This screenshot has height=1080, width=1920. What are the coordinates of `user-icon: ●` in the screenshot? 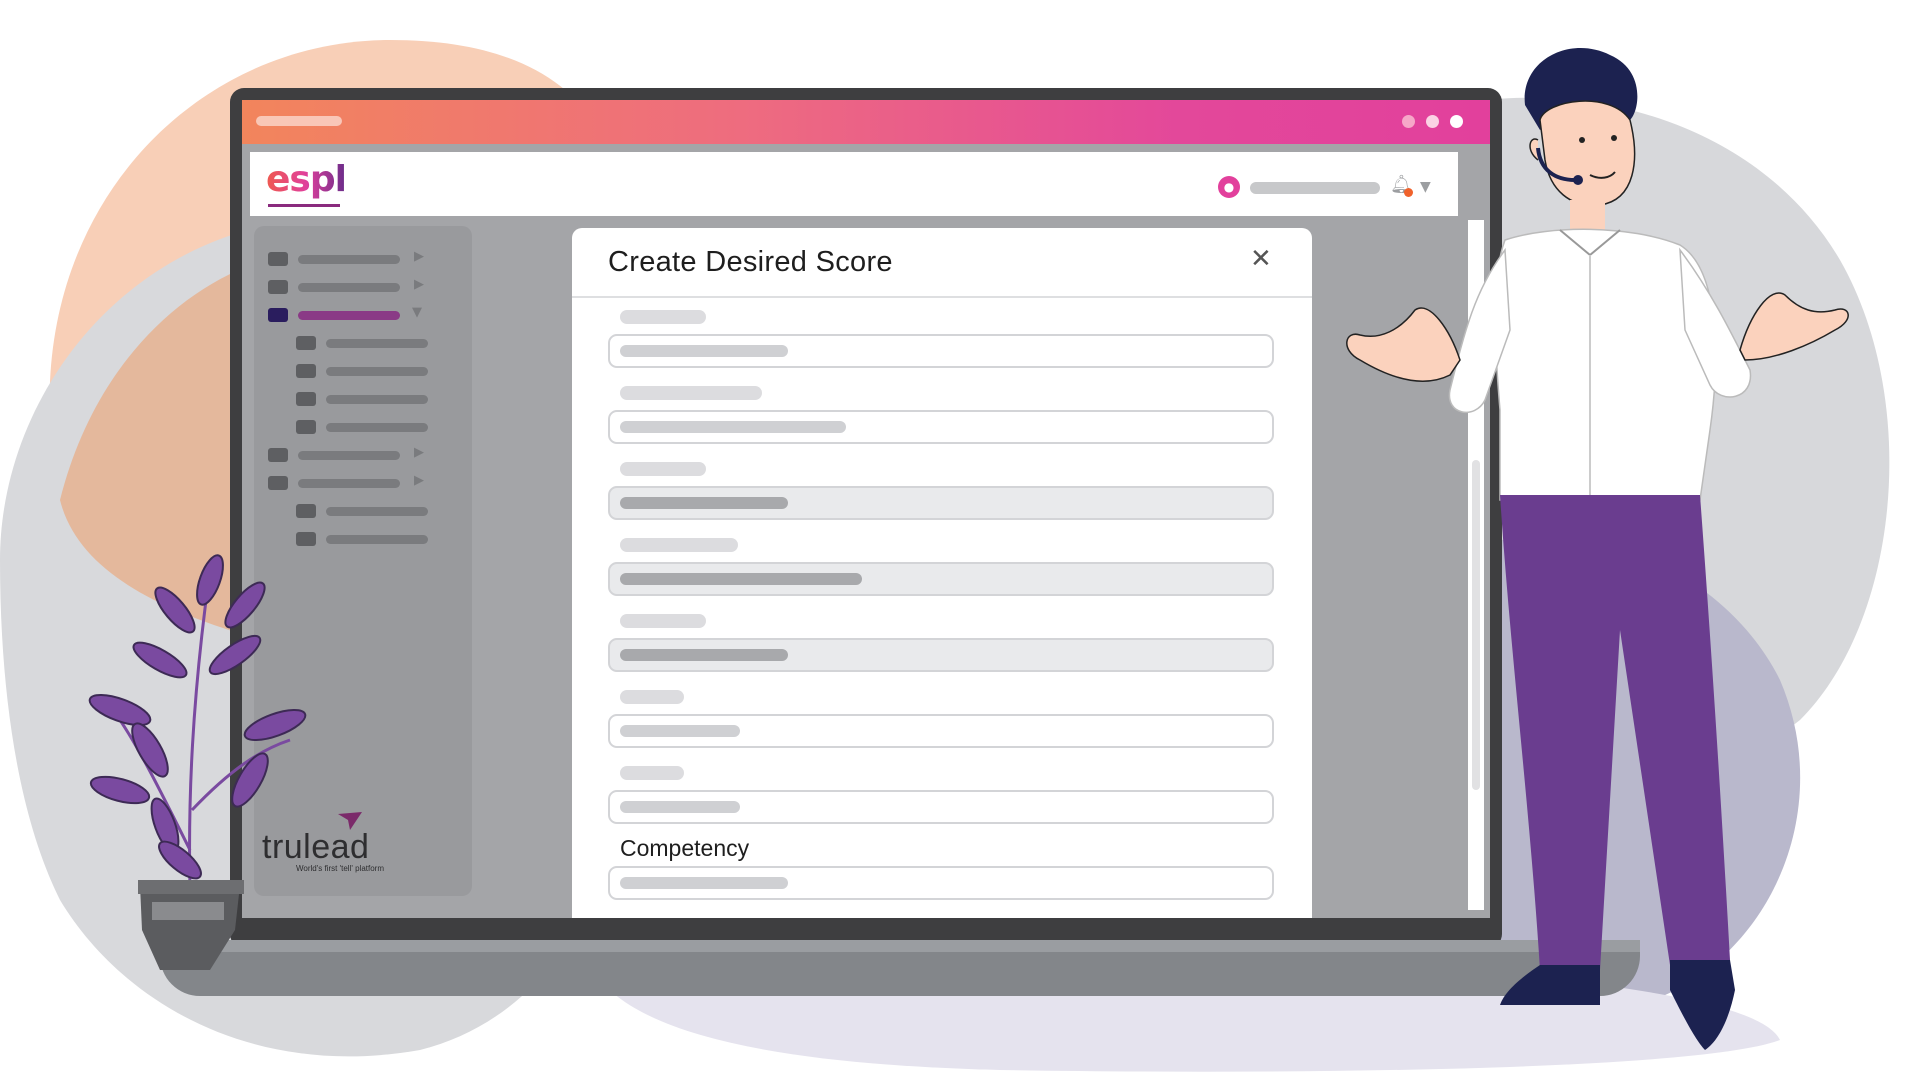 It's located at (1229, 187).